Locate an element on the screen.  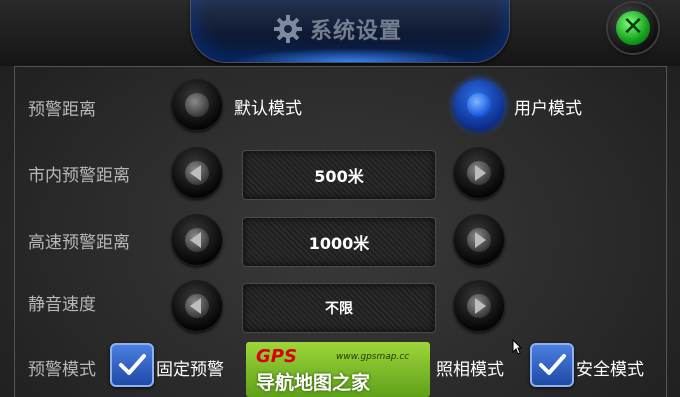
user-mode-label: 用户模式 is located at coordinates (548, 106).